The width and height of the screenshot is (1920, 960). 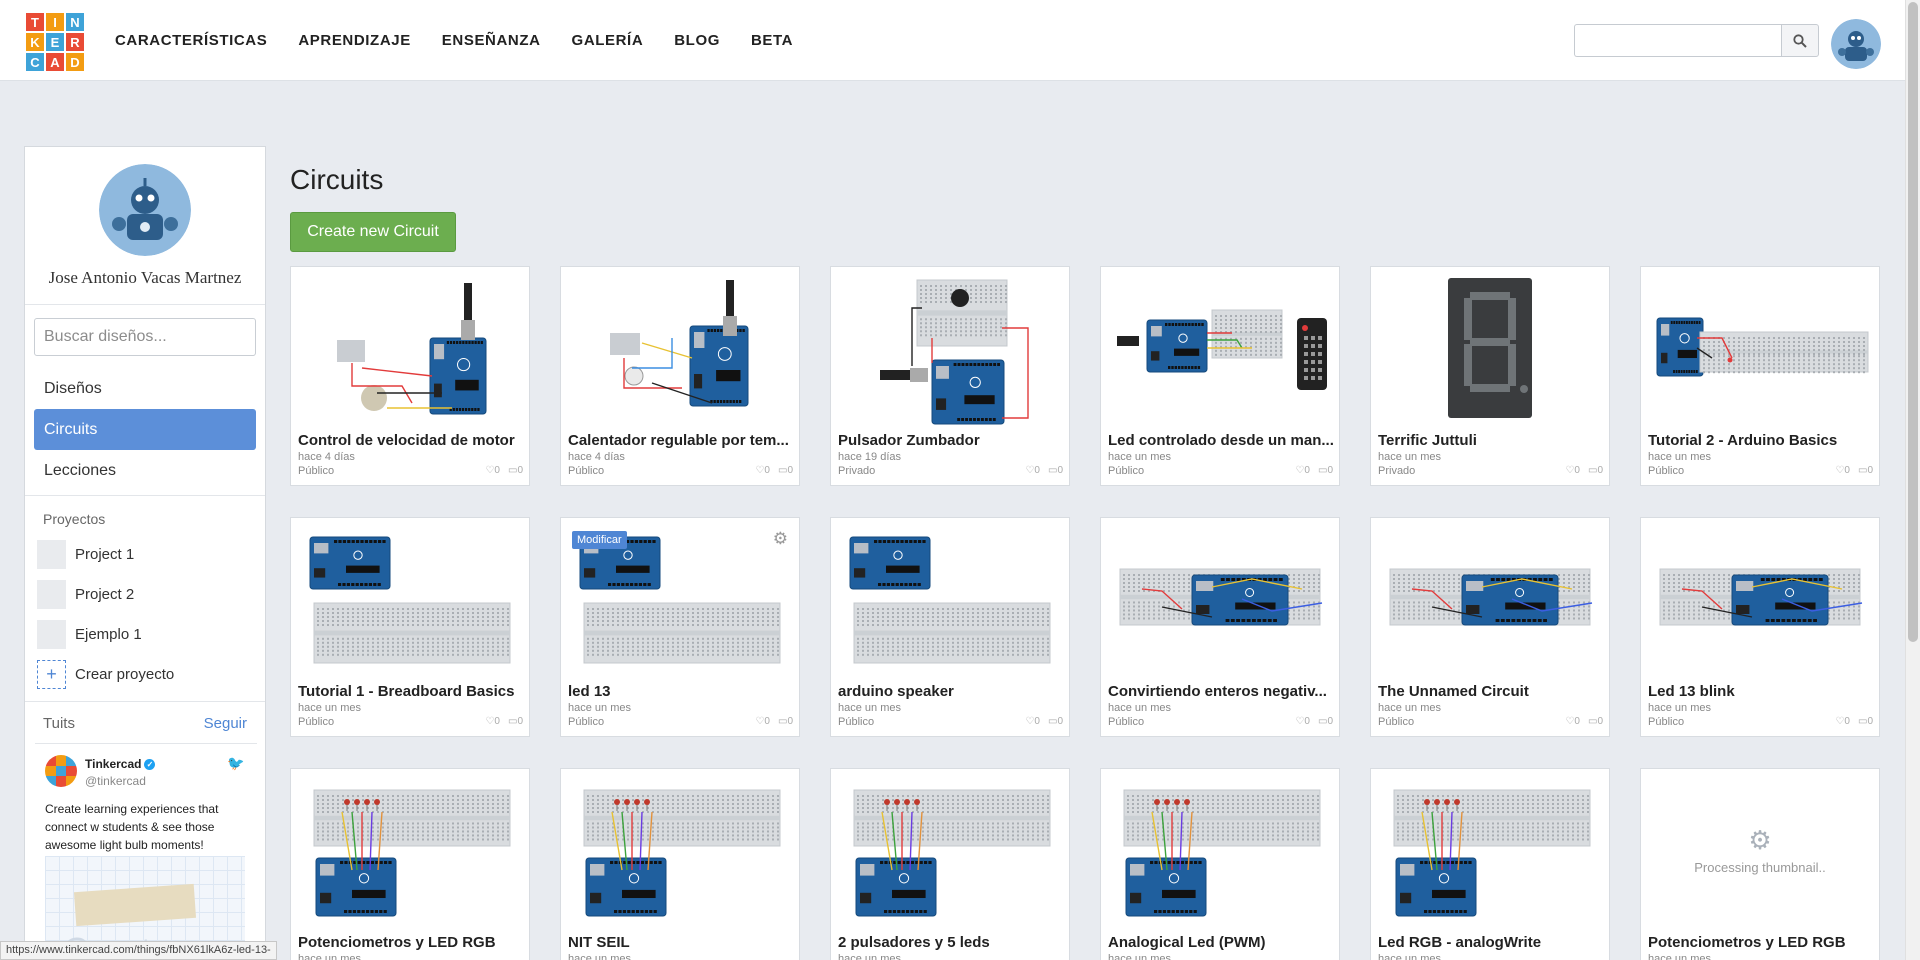 I want to click on profile-avatar, so click(x=145, y=210).